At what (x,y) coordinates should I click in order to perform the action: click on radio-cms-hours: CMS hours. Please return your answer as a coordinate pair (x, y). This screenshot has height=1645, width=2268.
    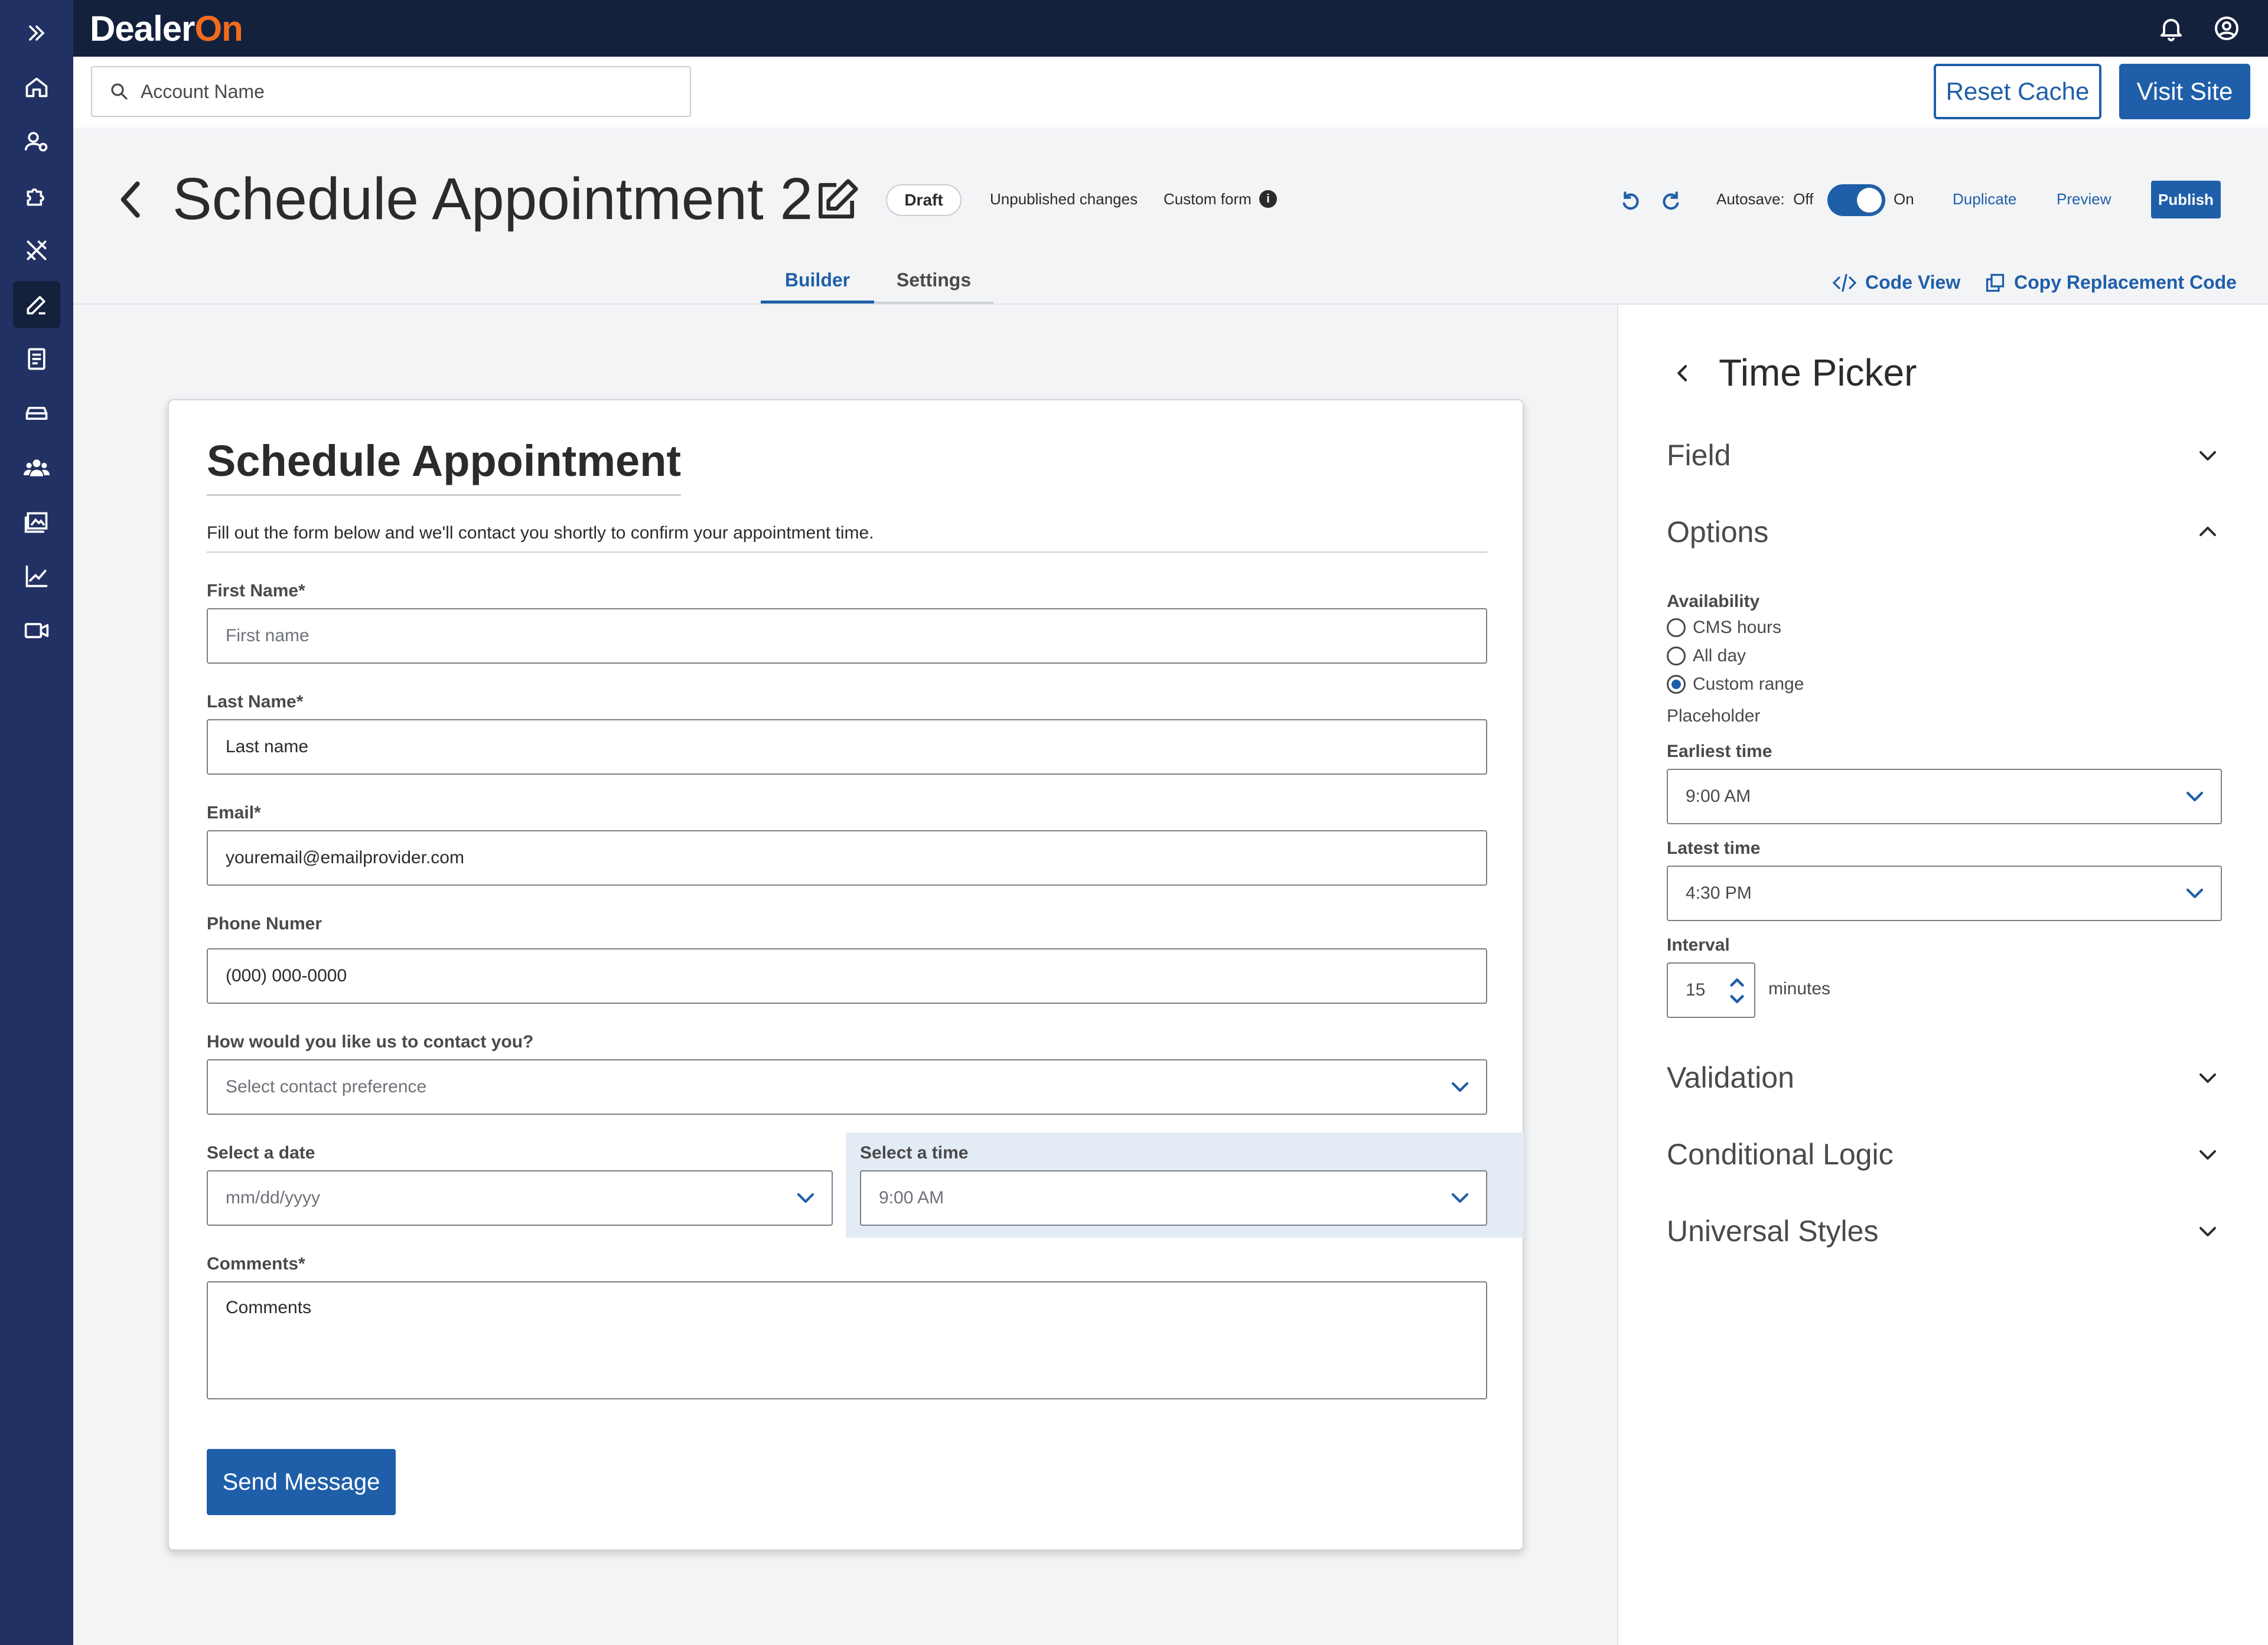
    Looking at the image, I should click on (1724, 628).